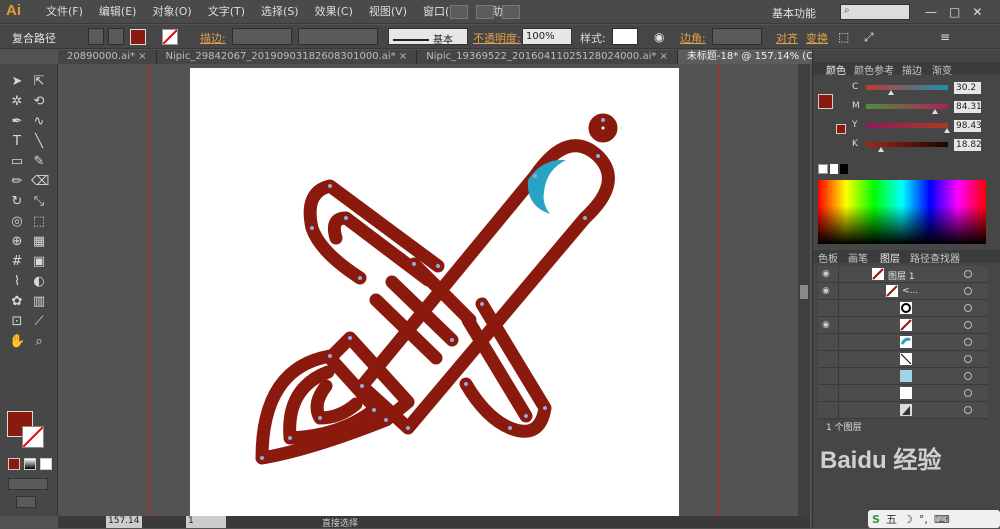 Image resolution: width=1000 pixels, height=529 pixels. What do you see at coordinates (823, 169) in the screenshot?
I see `none-swatch` at bounding box center [823, 169].